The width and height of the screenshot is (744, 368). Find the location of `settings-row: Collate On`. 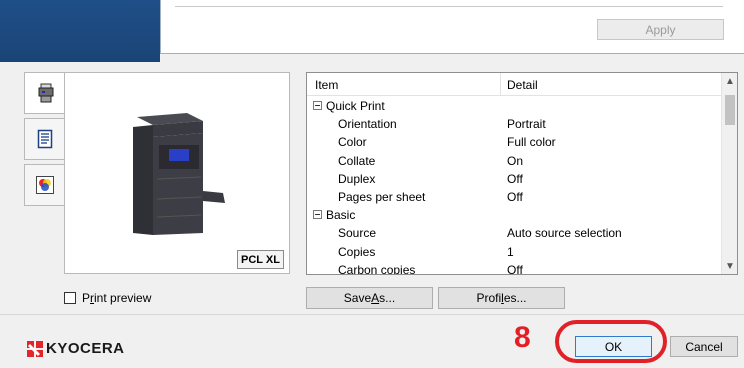

settings-row: Collate On is located at coordinates (514, 161).